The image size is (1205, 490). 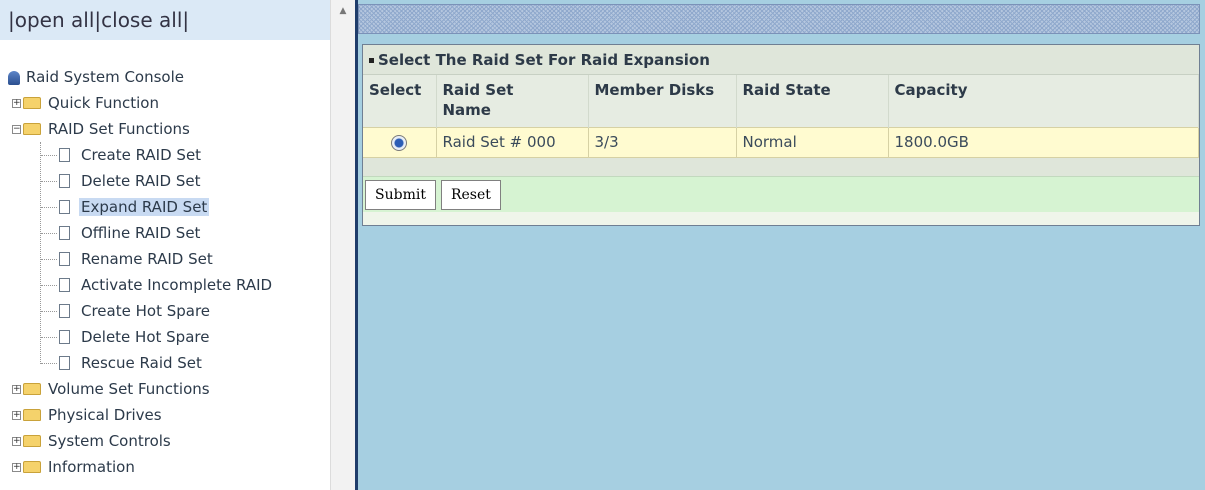 I want to click on raid-set-name-cell: Raid Set # 000, so click(x=512, y=142).